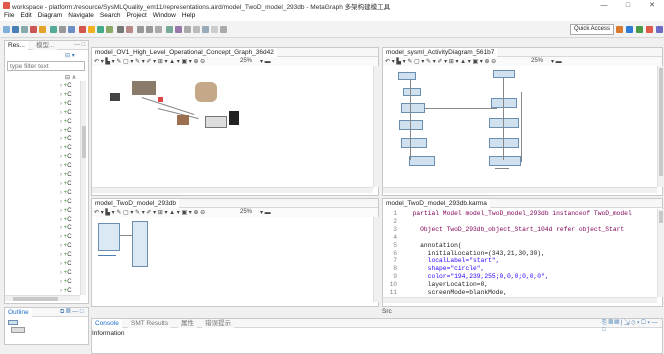 Image resolution: width=664 pixels, height=354 pixels. I want to click on menu-navigate: Navigate, so click(80, 15).